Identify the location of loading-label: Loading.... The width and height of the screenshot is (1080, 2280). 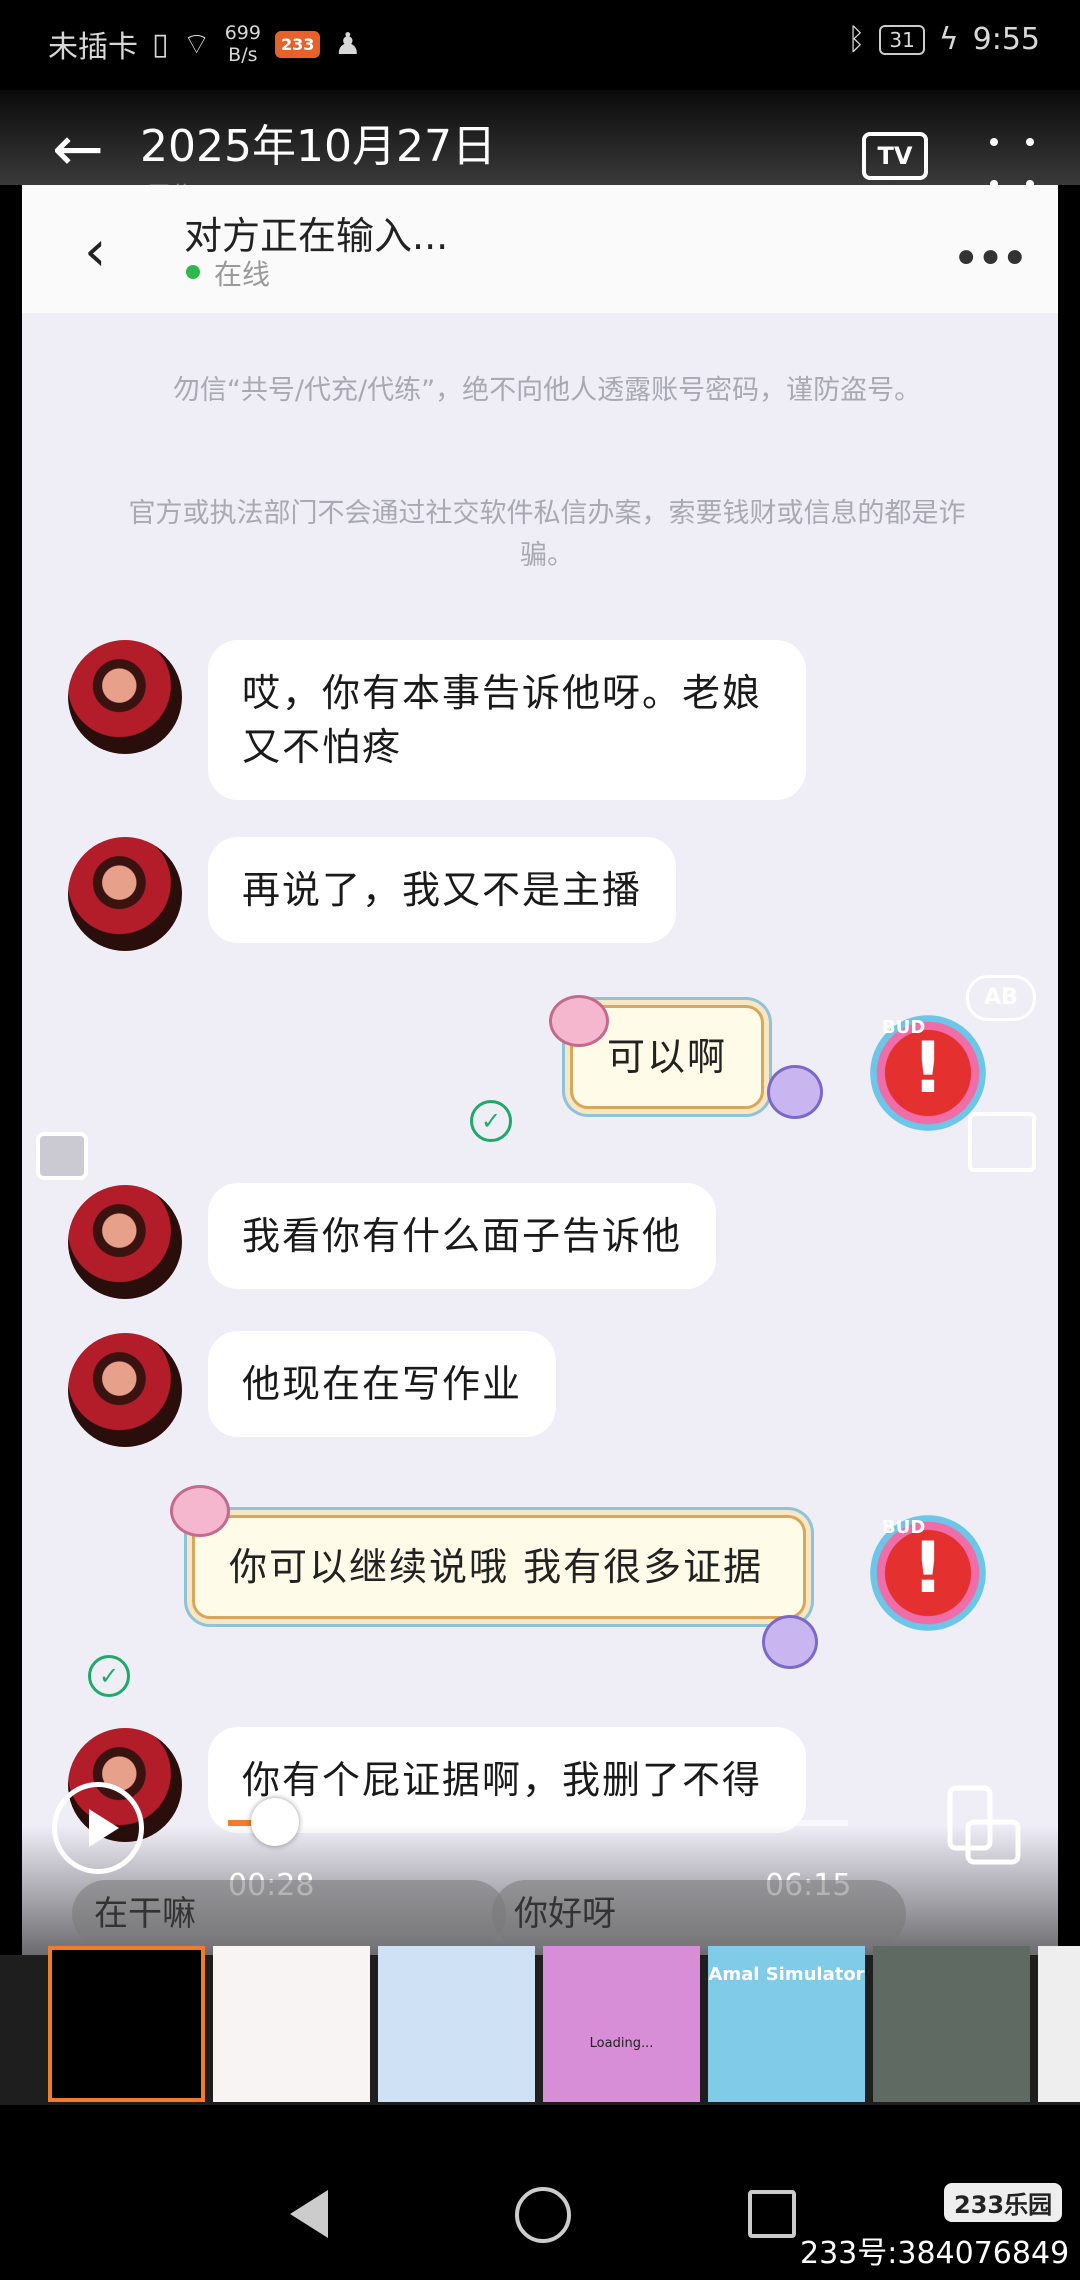
(621, 2043).